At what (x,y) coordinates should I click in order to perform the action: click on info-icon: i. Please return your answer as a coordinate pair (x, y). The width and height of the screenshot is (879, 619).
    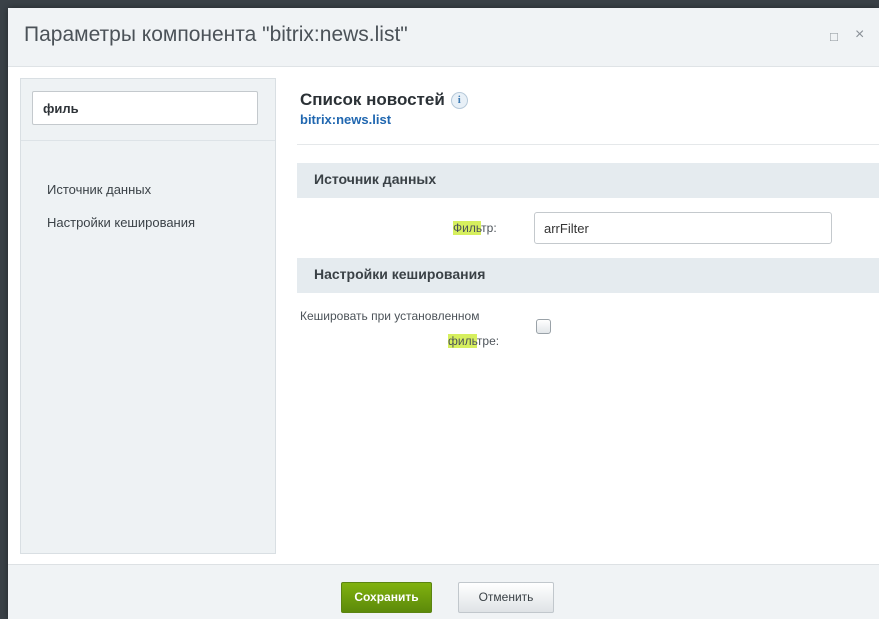
    Looking at the image, I should click on (459, 101).